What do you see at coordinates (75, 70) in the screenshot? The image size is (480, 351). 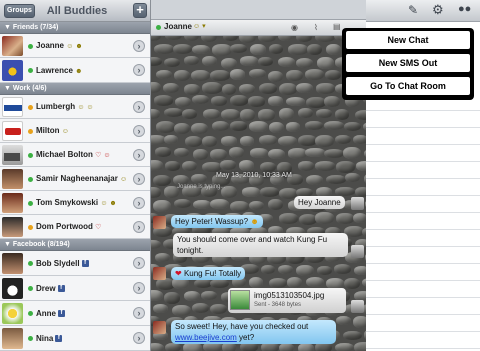 I see `buddy-row: Lawrence ☻ ›` at bounding box center [75, 70].